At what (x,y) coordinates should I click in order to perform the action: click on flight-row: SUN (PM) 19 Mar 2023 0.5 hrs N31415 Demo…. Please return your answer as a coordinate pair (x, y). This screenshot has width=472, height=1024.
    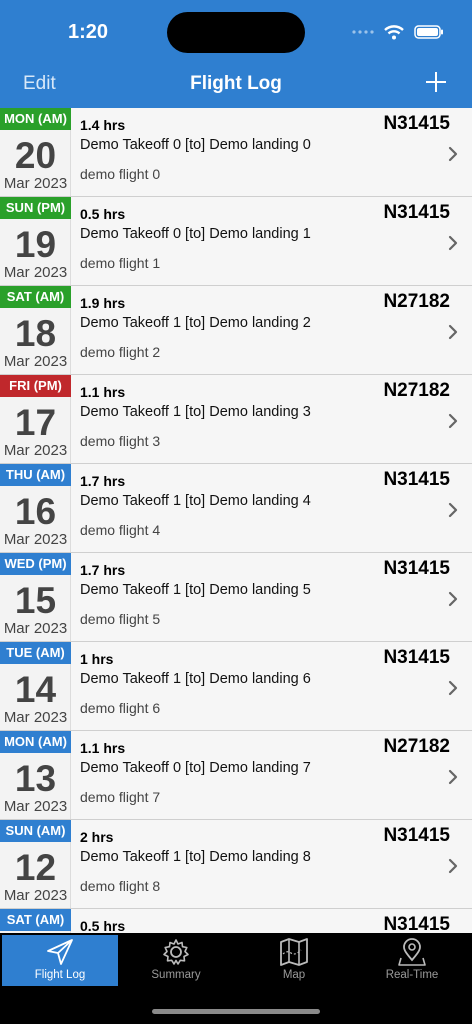
    Looking at the image, I should click on (236, 241).